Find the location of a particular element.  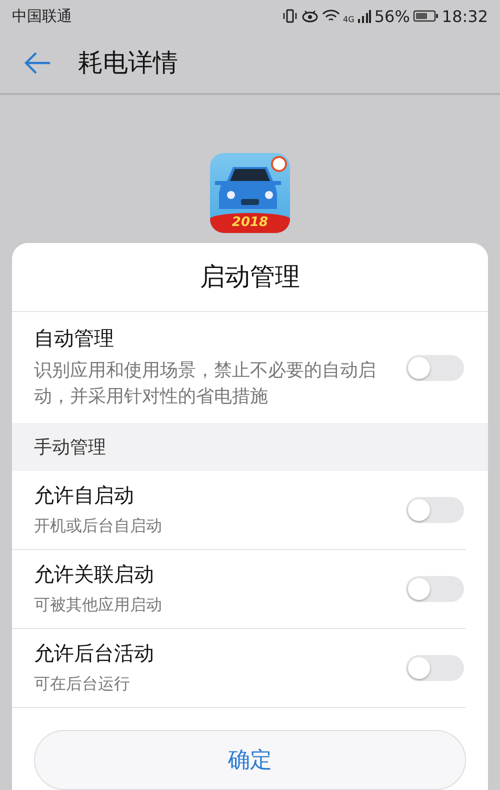

setting-label: 自动管理 is located at coordinates (74, 338).